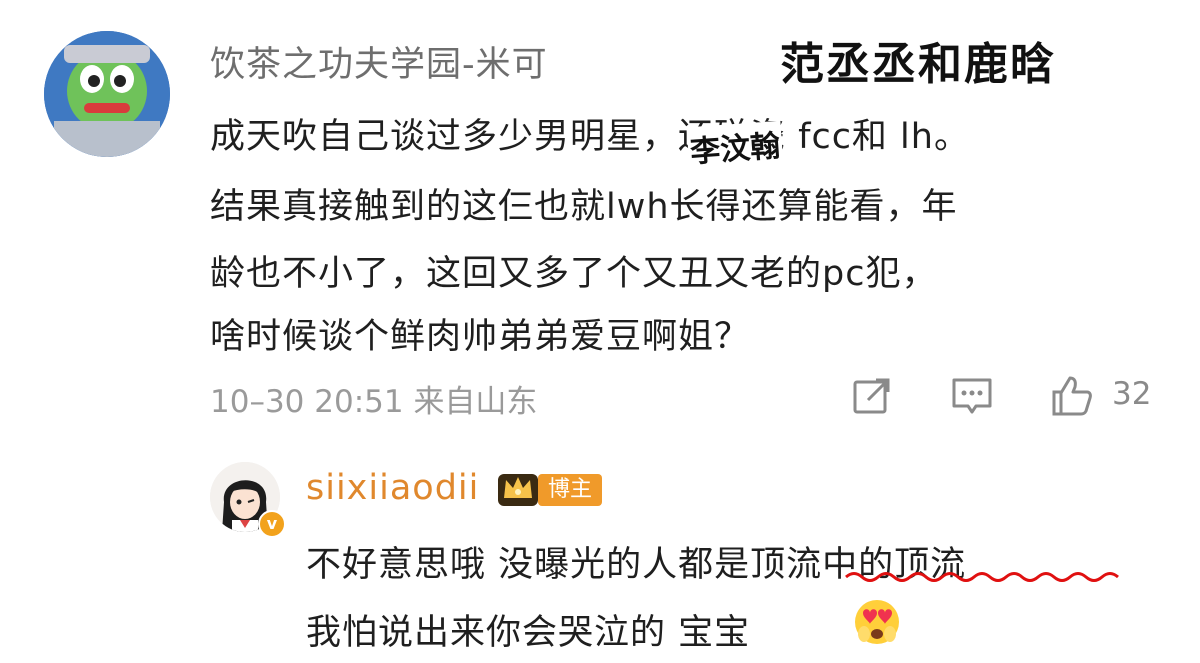  What do you see at coordinates (379, 61) in the screenshot?
I see `commenter-username: 饮茶之功夫学园-米可` at bounding box center [379, 61].